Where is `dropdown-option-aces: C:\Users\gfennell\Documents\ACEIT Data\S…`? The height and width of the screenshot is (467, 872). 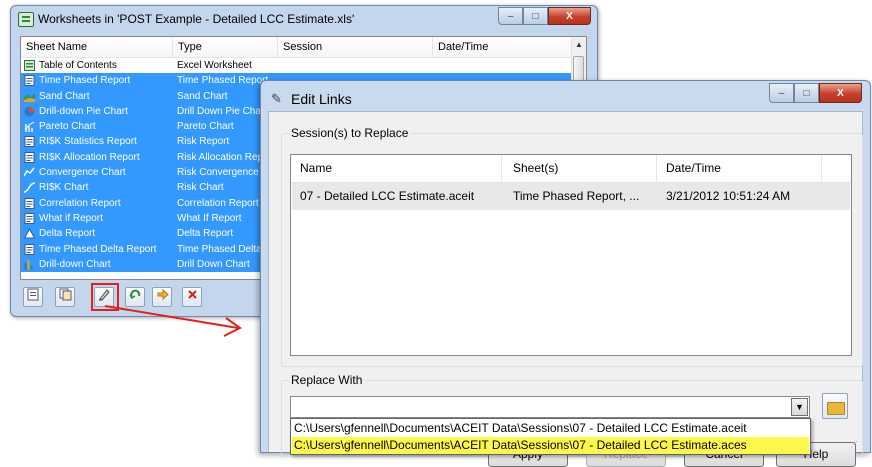 dropdown-option-aces: C:\Users\gfennell\Documents\ACEIT Data\S… is located at coordinates (550, 445).